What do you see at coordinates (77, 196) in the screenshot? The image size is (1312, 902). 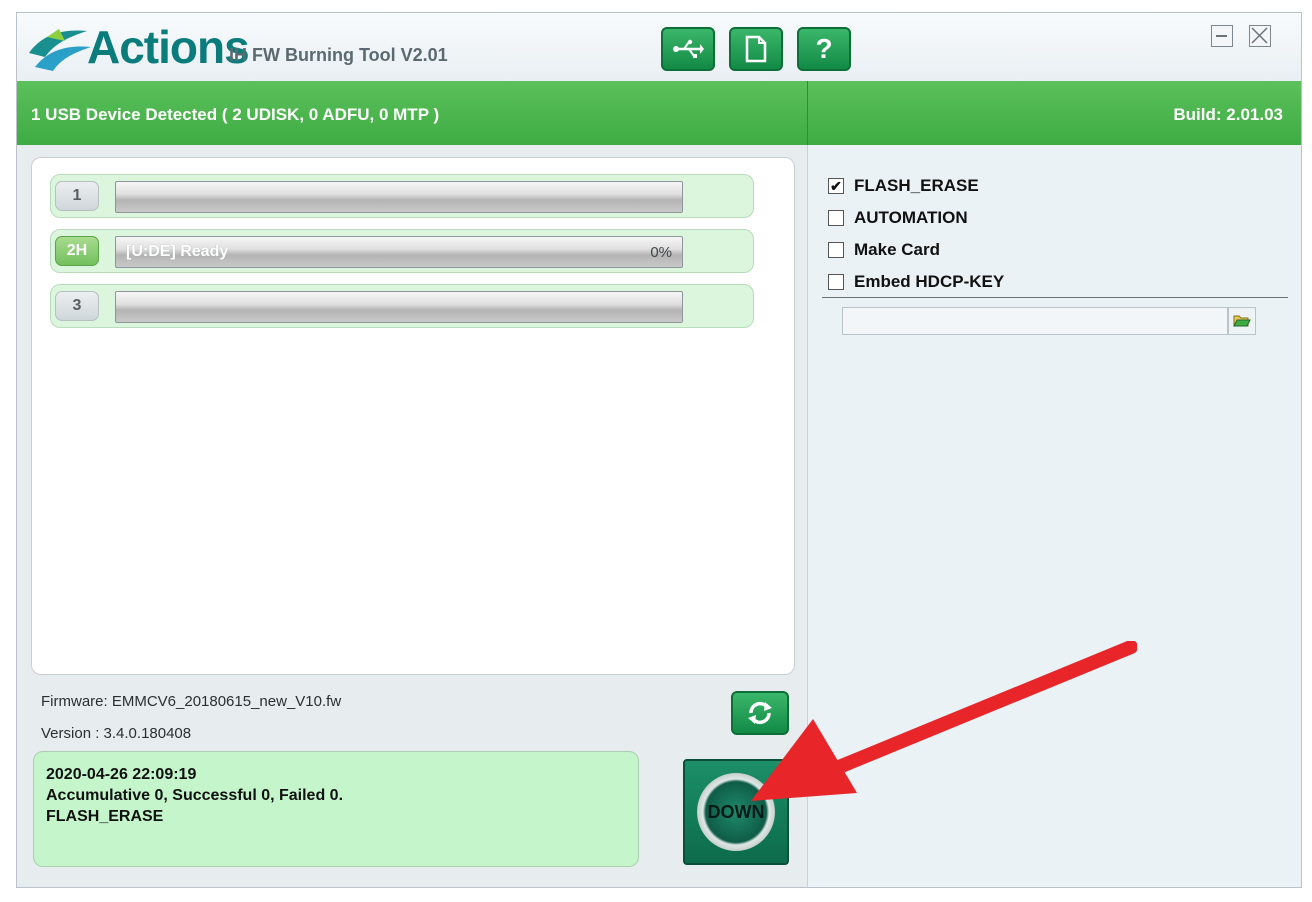 I see `slot-number: 1` at bounding box center [77, 196].